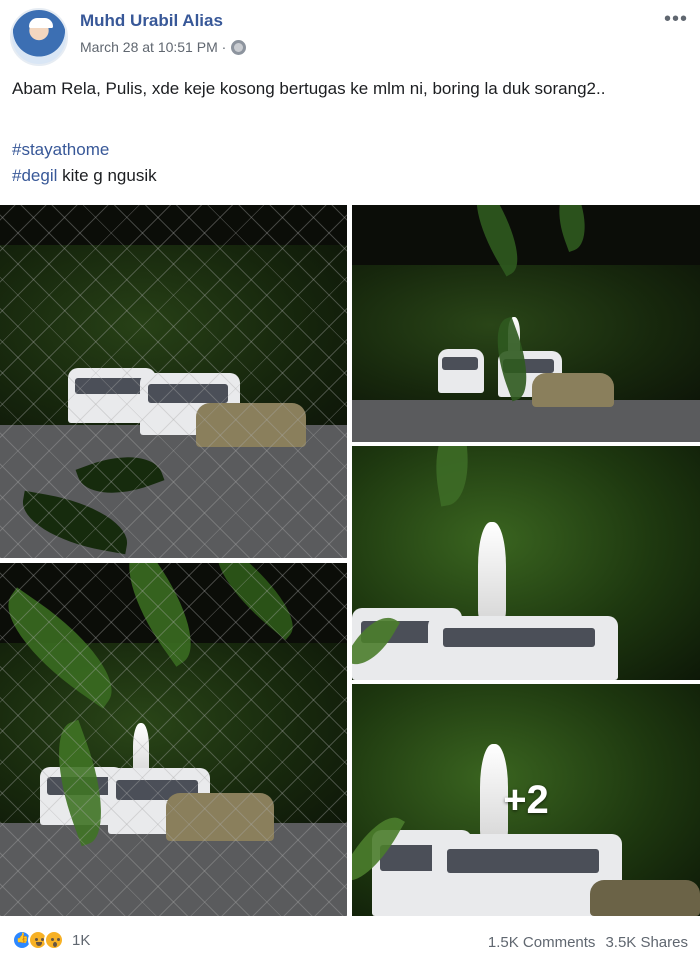  I want to click on hashtag-link: #stayathome, so click(60, 149).